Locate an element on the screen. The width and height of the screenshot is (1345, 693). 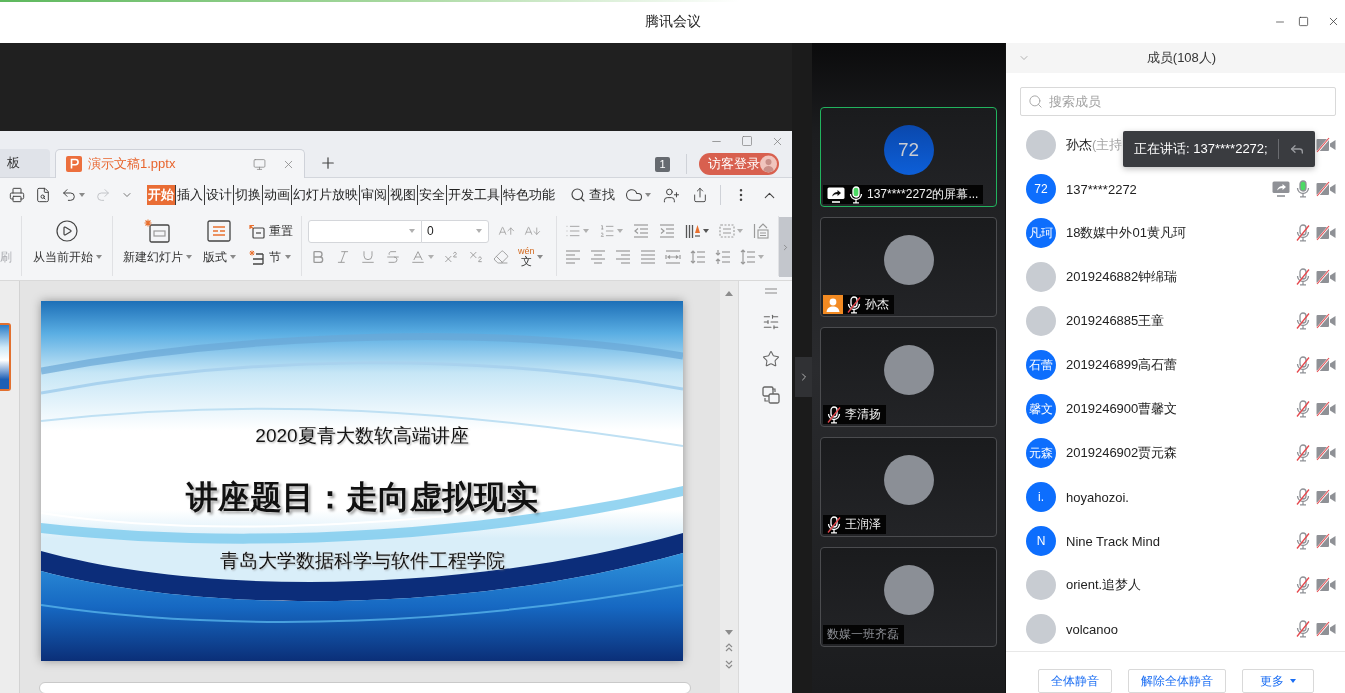
text-direction-icon is located at coordinates (693, 231).